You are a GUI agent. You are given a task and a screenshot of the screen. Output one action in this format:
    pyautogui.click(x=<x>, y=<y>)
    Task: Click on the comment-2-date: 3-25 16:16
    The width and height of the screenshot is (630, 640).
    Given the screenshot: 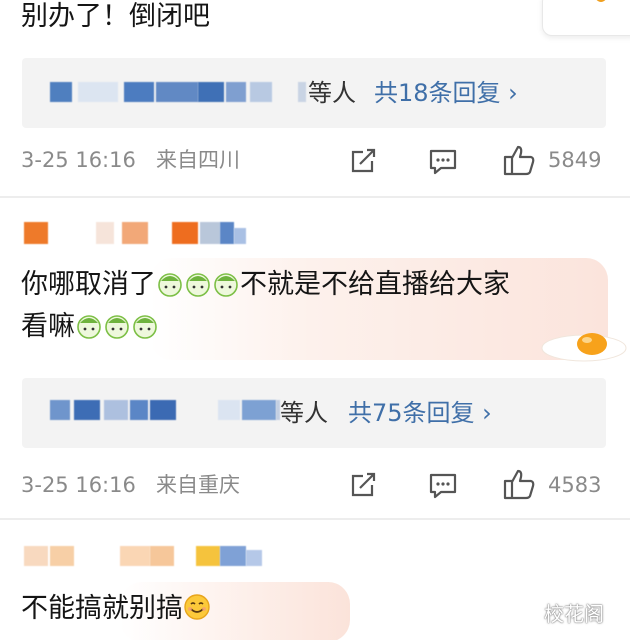 What is the action you would take?
    pyautogui.click(x=78, y=485)
    